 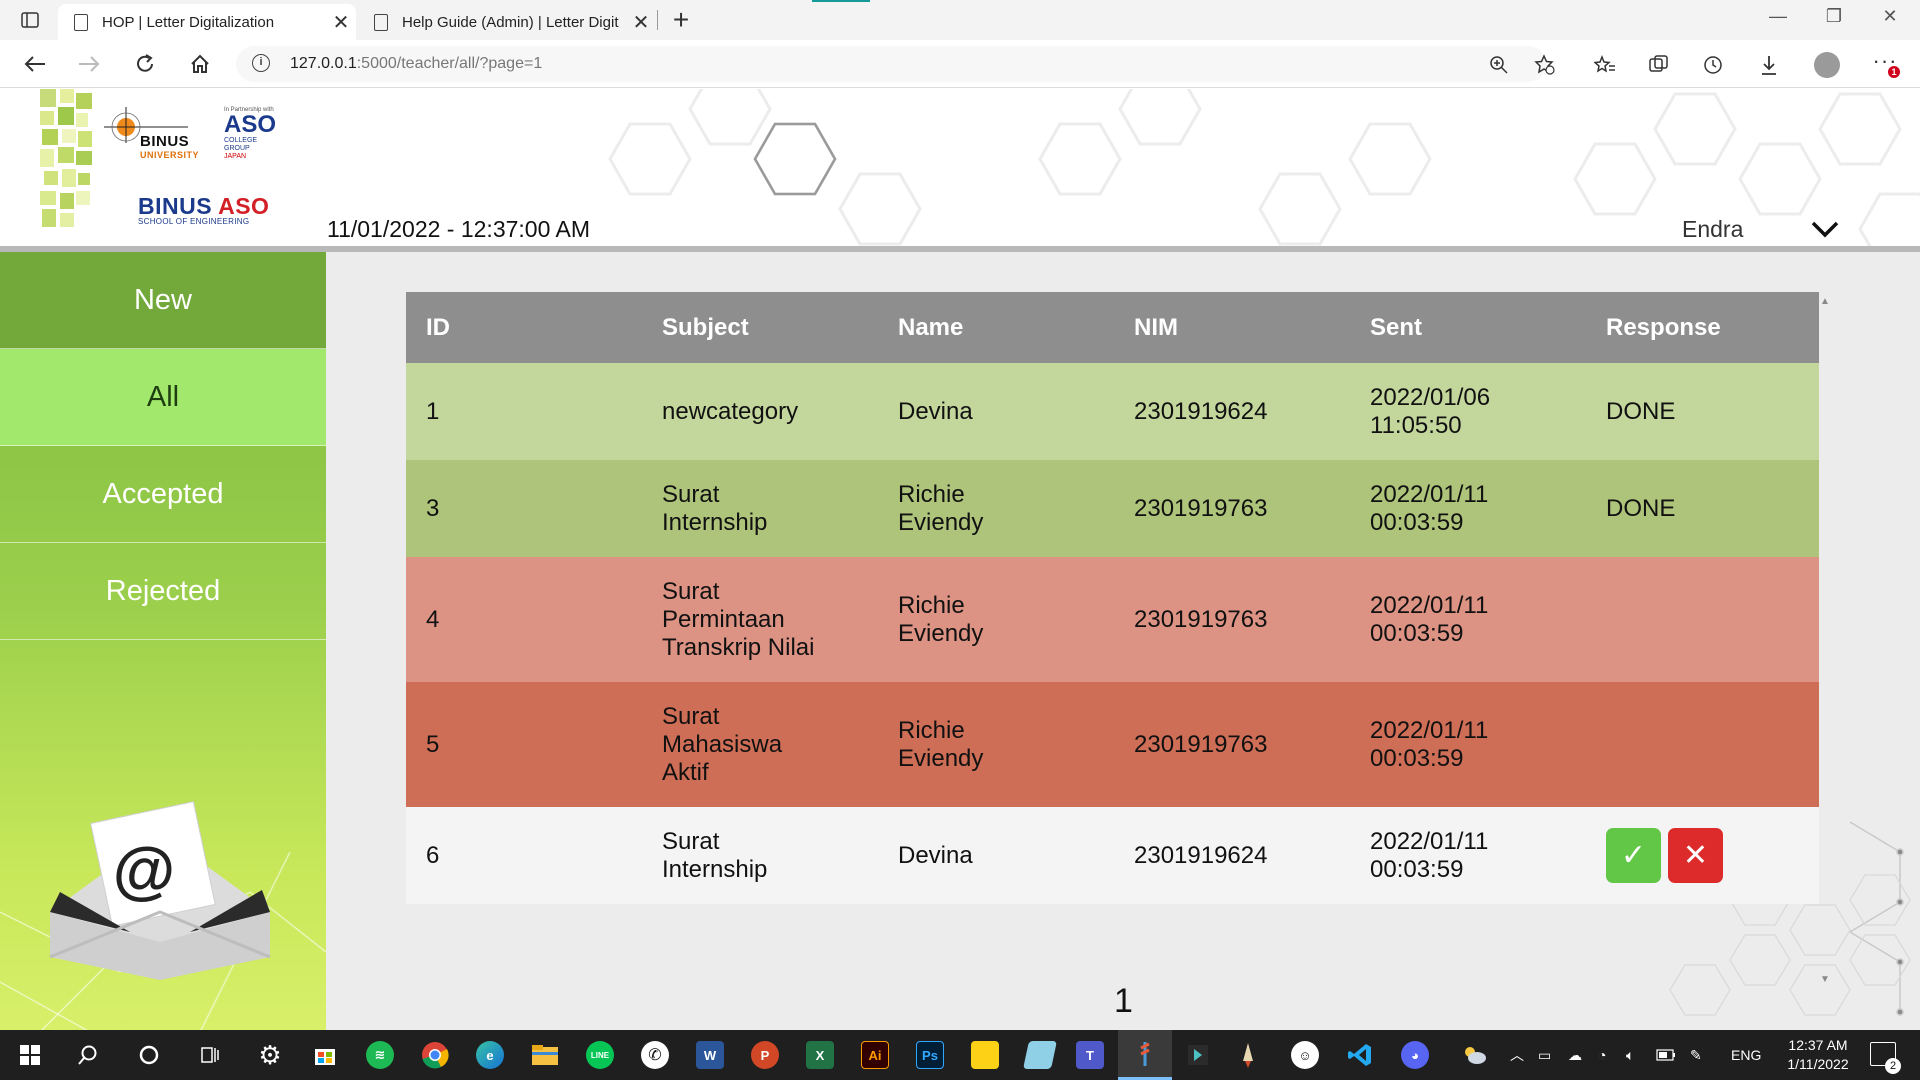 What do you see at coordinates (1112, 327) in the screenshot?
I see `table-header-row: ID Subject Name NIM Sent Response` at bounding box center [1112, 327].